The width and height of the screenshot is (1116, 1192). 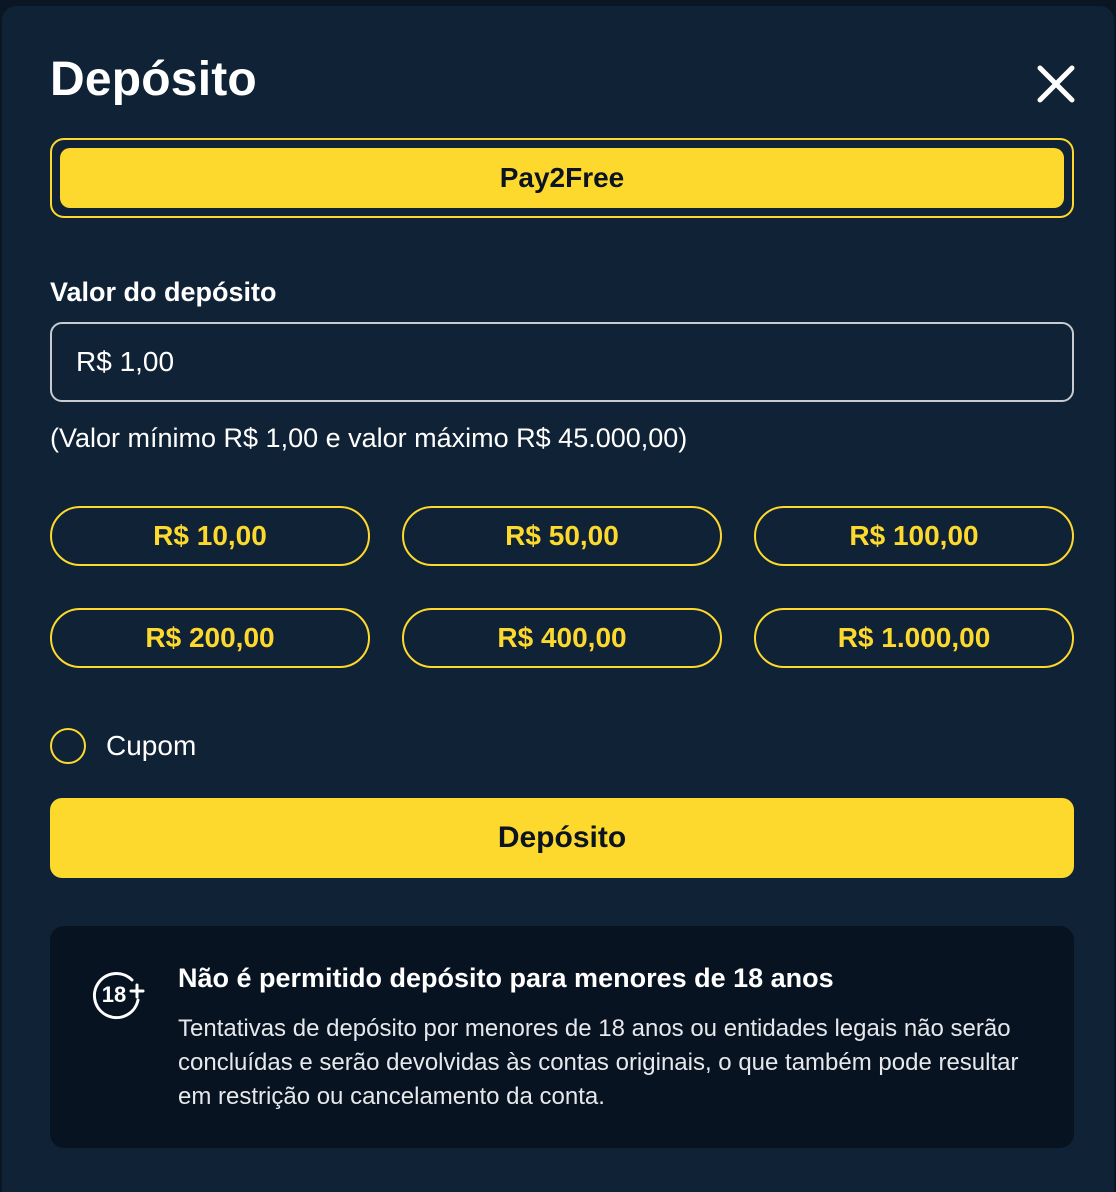 I want to click on quick-amount-button: R$ 400,00, so click(x=562, y=638).